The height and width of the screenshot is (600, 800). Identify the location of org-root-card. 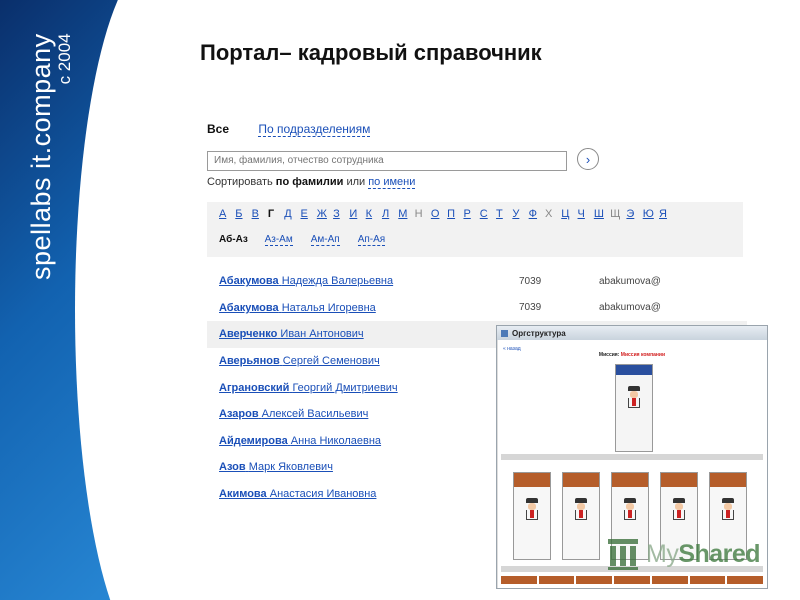
(634, 408).